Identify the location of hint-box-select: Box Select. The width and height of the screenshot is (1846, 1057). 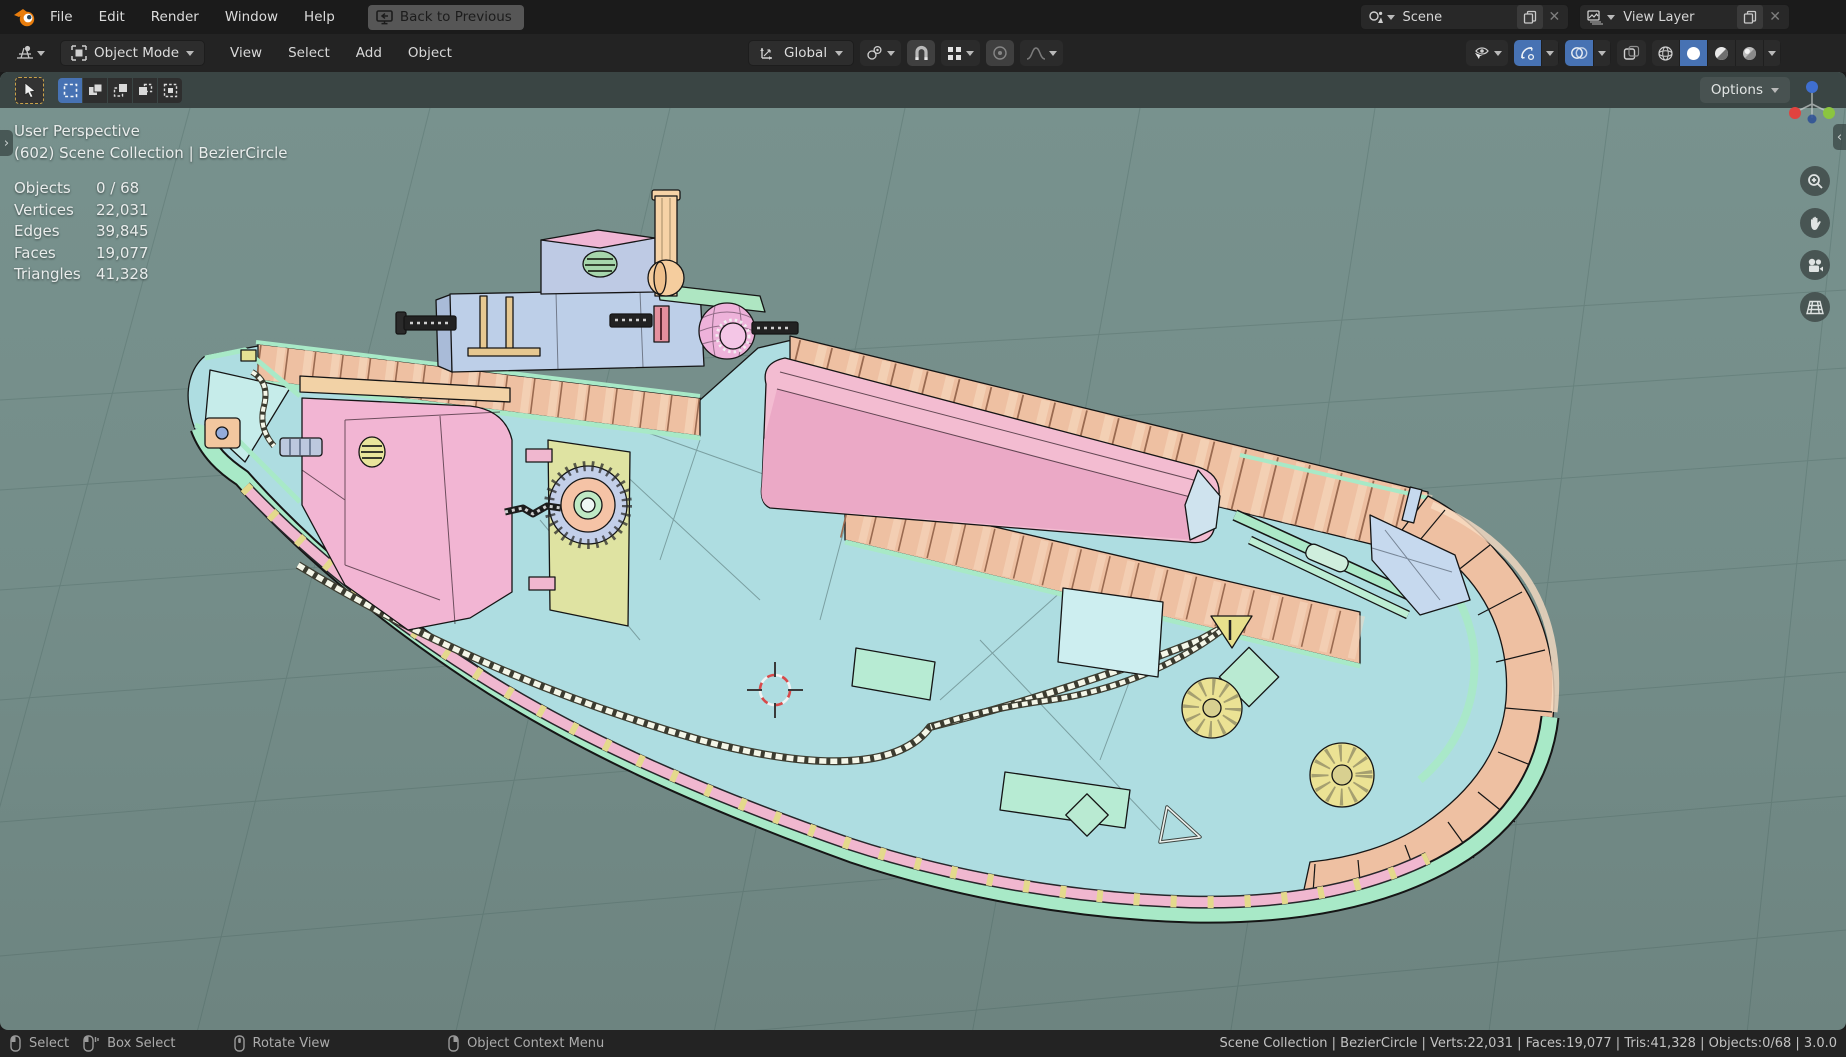
(129, 1043).